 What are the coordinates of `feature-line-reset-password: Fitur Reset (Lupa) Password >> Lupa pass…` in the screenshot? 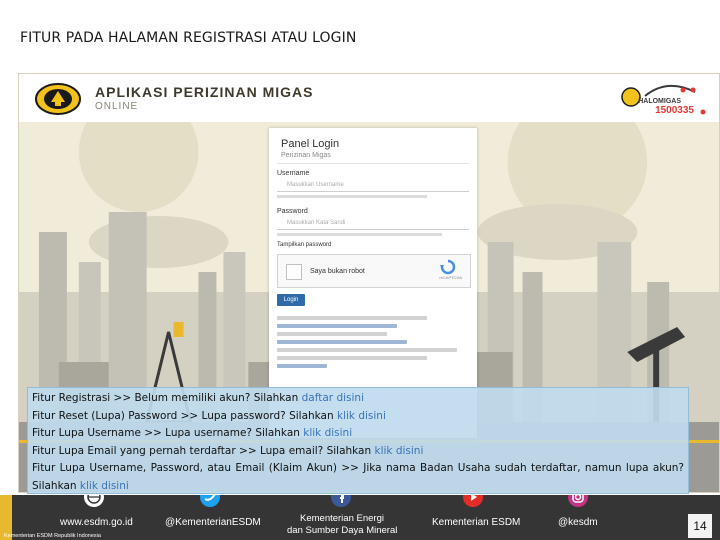 It's located at (209, 415).